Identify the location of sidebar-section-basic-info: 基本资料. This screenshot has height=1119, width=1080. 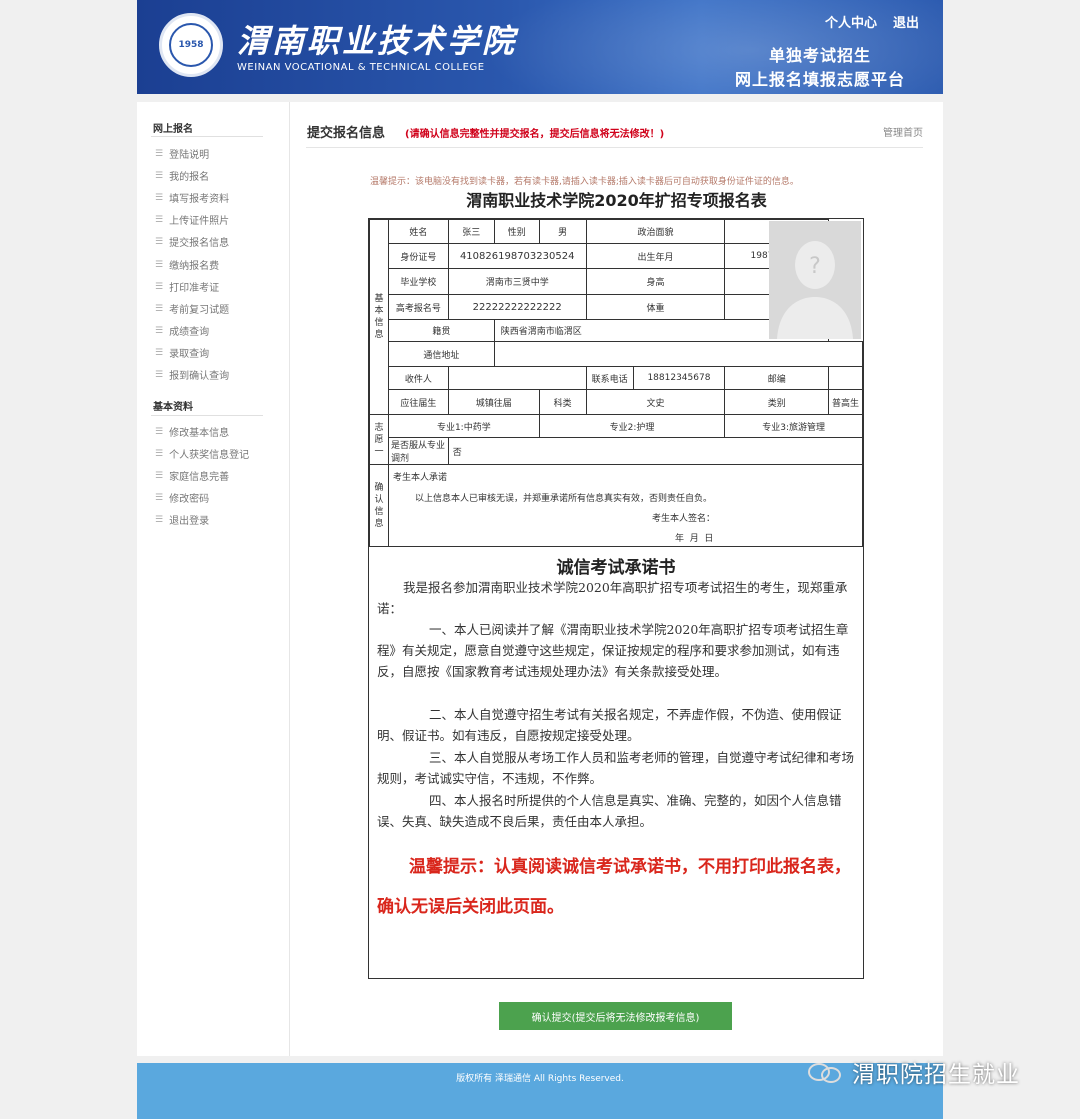
(173, 407).